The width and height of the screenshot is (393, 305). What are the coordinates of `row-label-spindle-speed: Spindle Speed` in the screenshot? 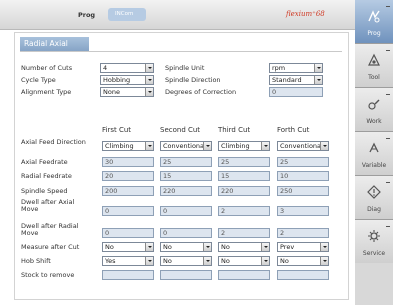 It's located at (44, 191).